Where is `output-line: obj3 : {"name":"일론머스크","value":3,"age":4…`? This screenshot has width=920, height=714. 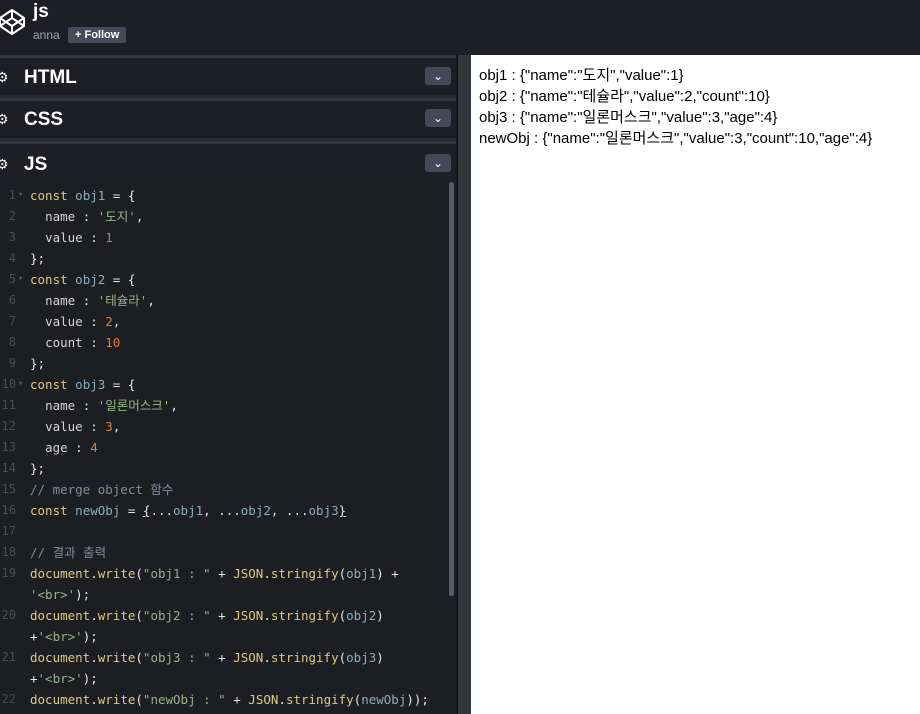
output-line: obj3 : {"name":"일론머스크","value":3,"age":4… is located at coordinates (628, 117).